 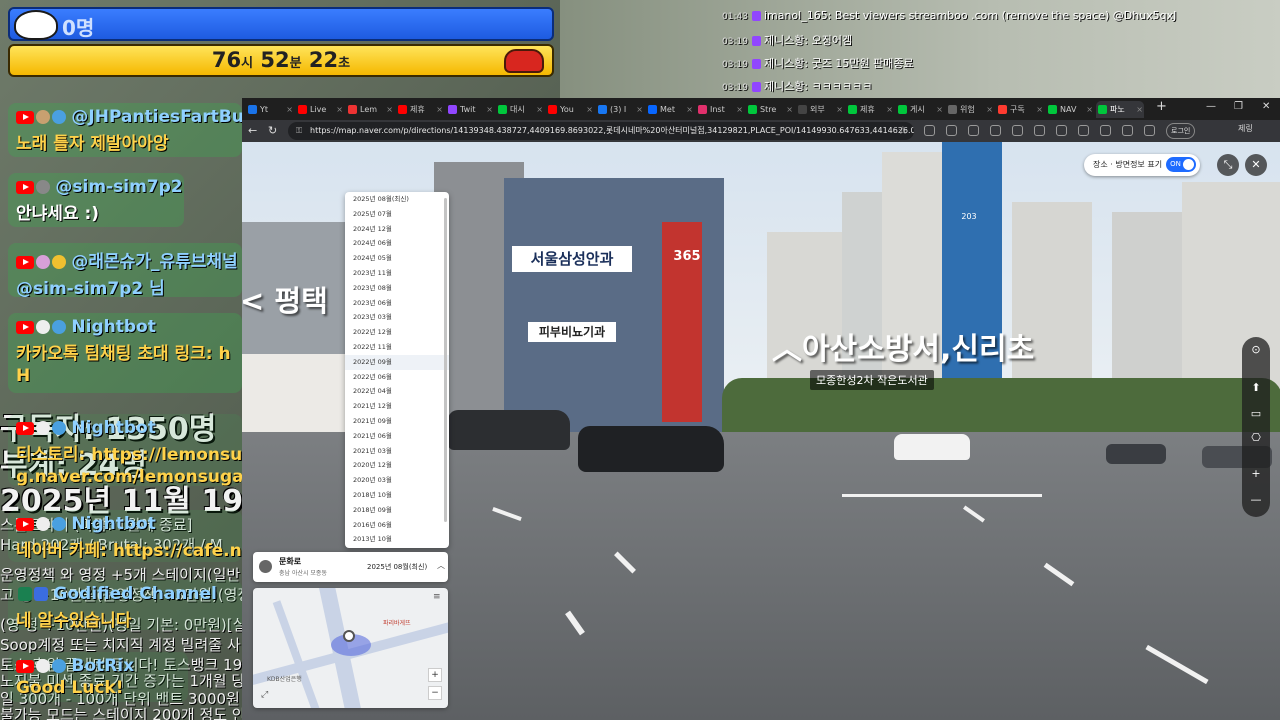 I want to click on browser-tab: 외부 ×, so click(x=820, y=109).